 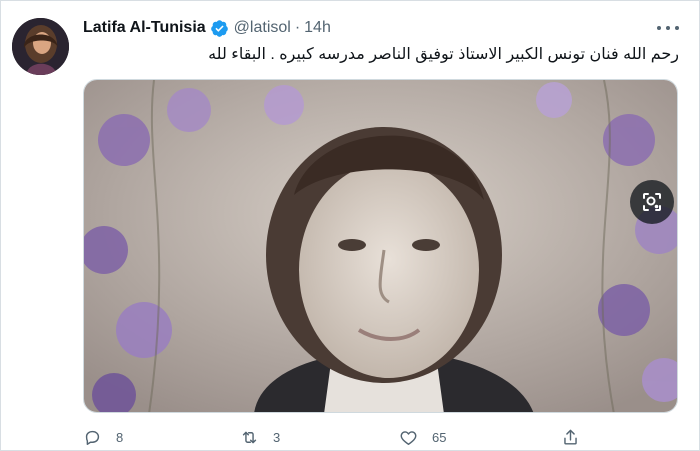 What do you see at coordinates (249, 437) in the screenshot?
I see `retweet-icon` at bounding box center [249, 437].